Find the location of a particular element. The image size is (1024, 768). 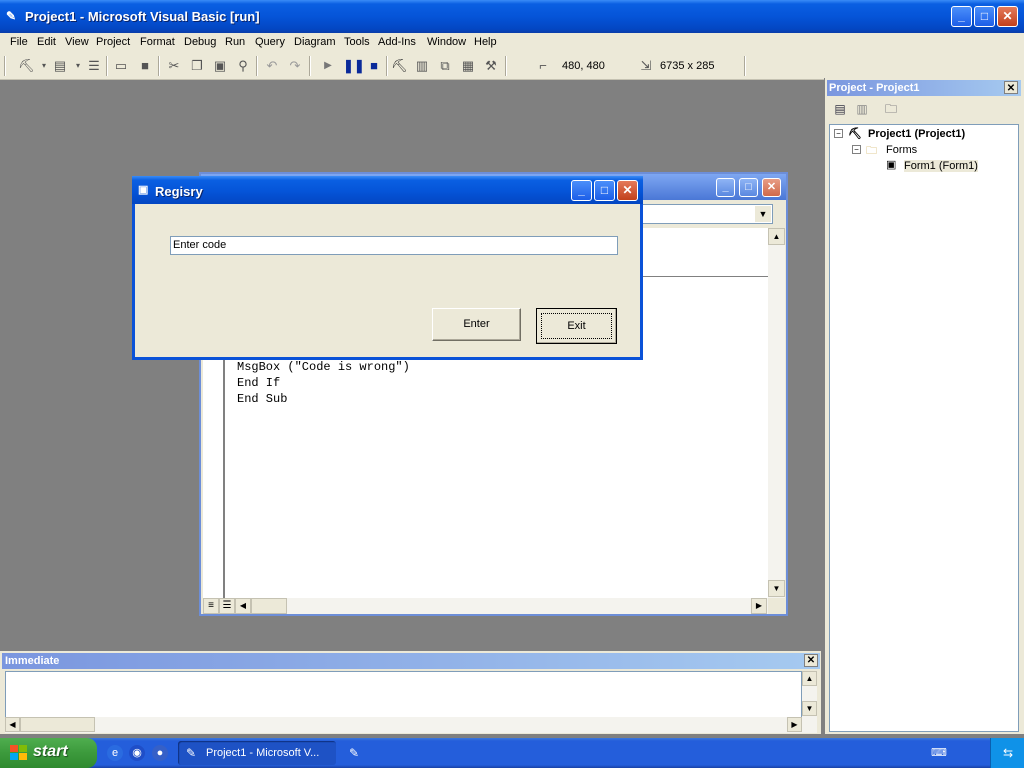

code-line: End Sub is located at coordinates (262, 399).